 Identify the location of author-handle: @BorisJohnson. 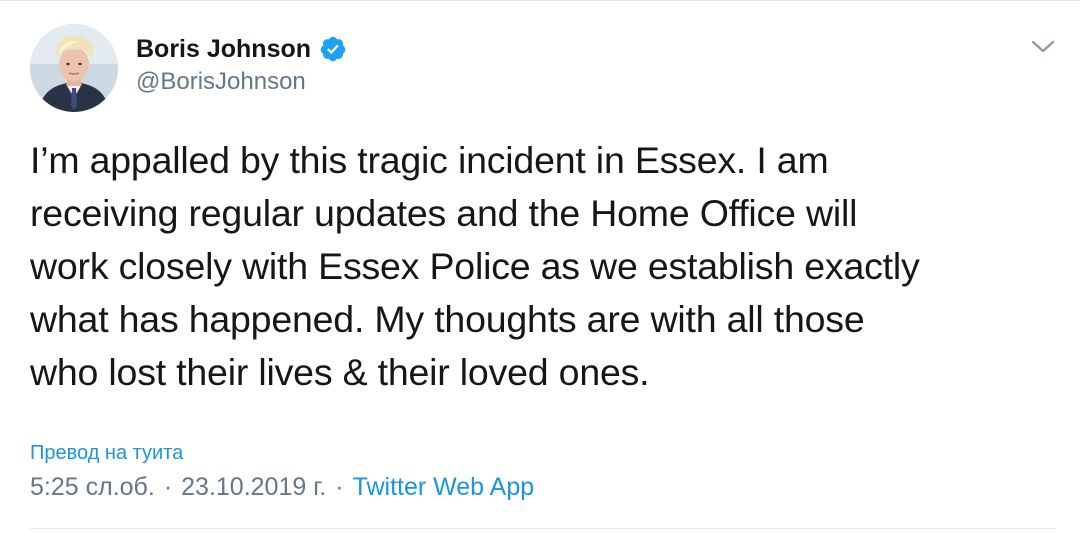
(221, 82).